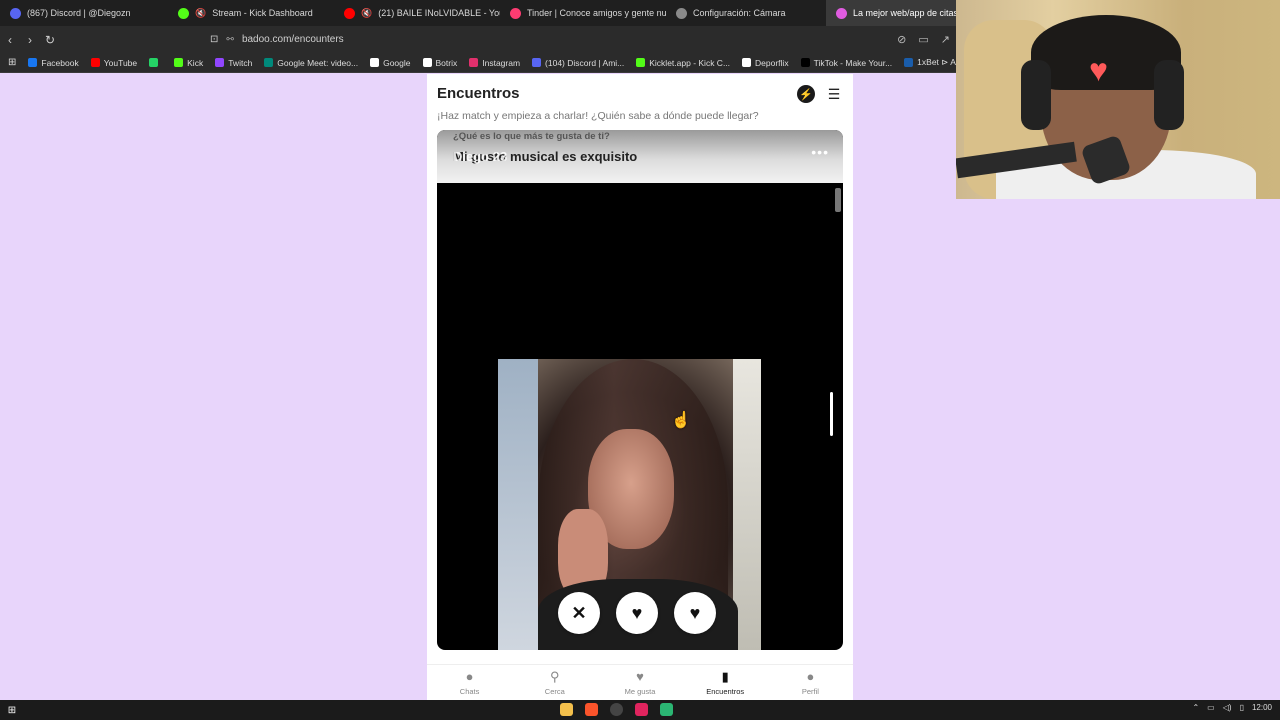  I want to click on share-icon: ↗, so click(945, 39).